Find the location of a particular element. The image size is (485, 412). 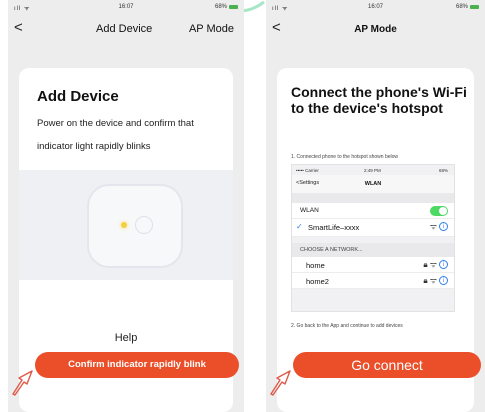

wlan-toggle is located at coordinates (439, 211).